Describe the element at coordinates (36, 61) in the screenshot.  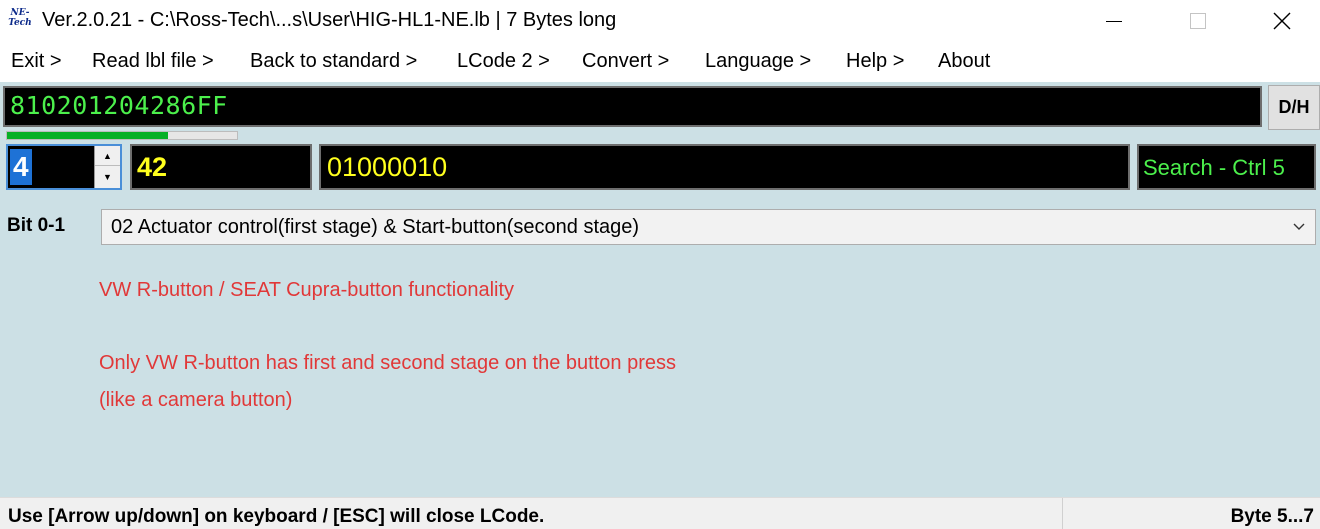
I see `menu-exit: Exit >` at that location.